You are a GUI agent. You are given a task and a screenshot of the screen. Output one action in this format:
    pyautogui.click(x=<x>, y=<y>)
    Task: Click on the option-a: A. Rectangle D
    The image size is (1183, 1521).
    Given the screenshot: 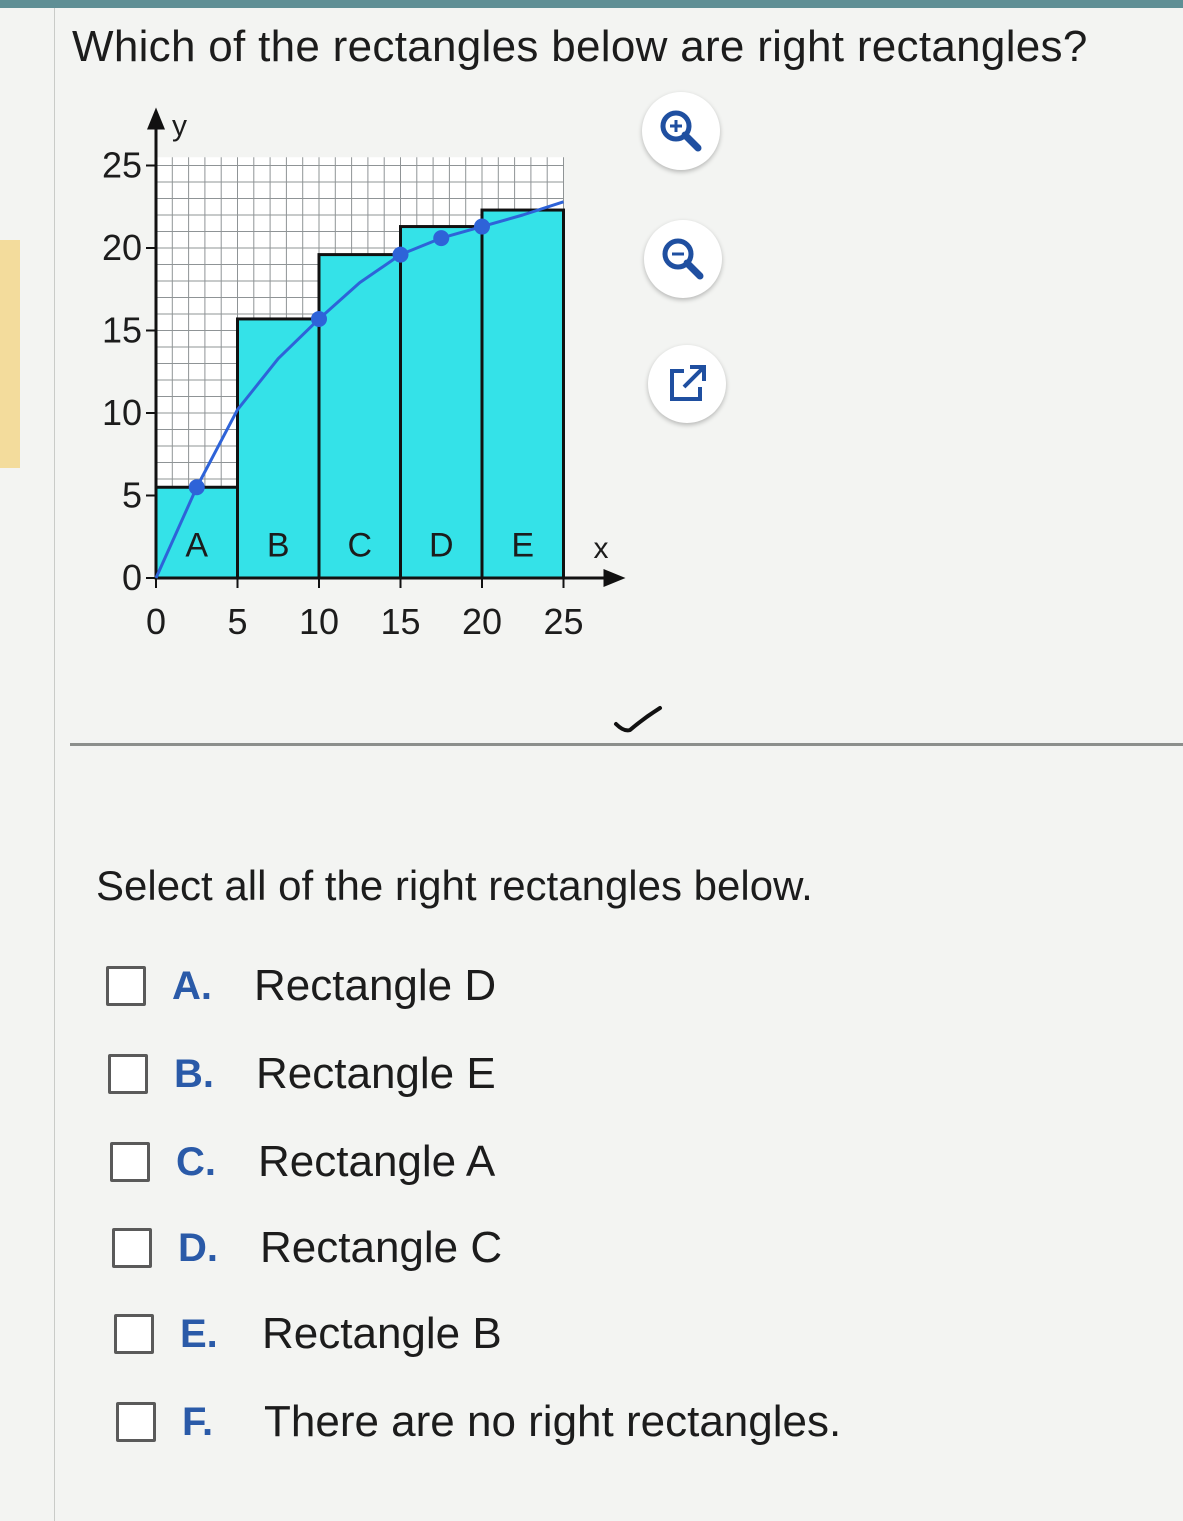 What is the action you would take?
    pyautogui.click(x=301, y=986)
    